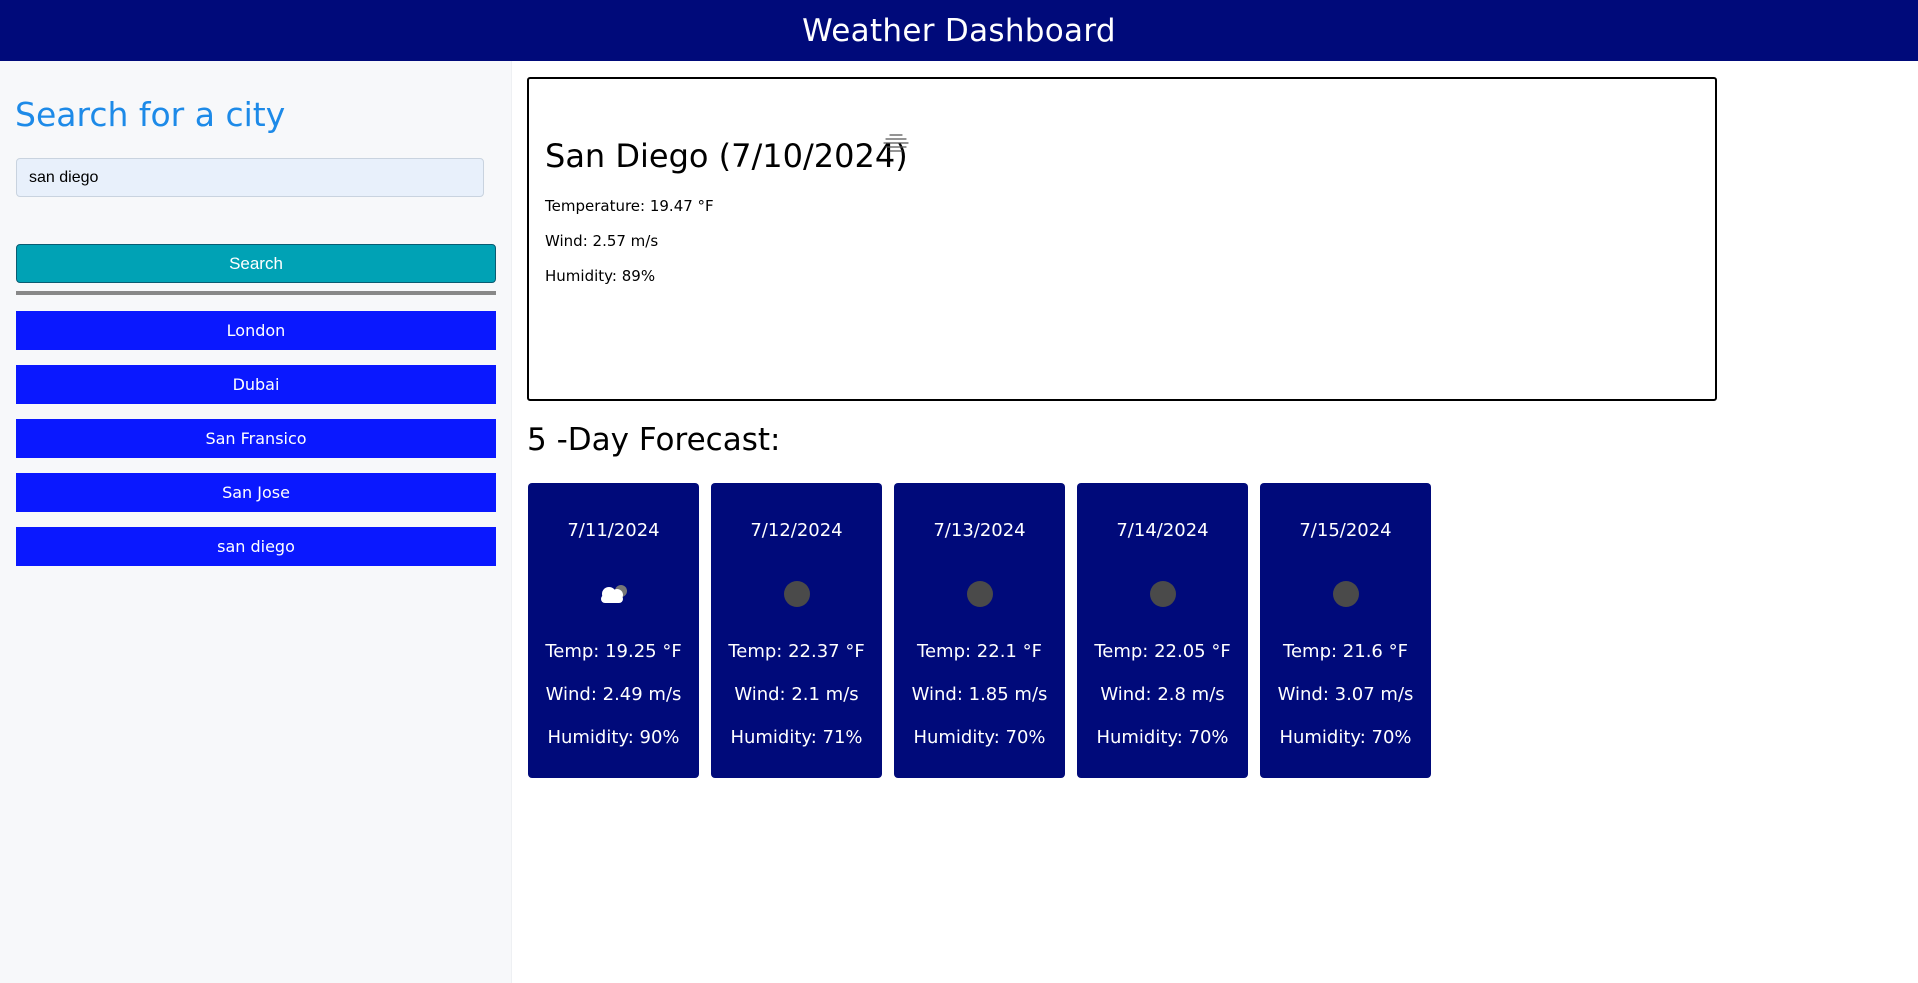 The image size is (1918, 983). Describe the element at coordinates (796, 737) in the screenshot. I see `forecast-humidity: Humidity: 71%` at that location.